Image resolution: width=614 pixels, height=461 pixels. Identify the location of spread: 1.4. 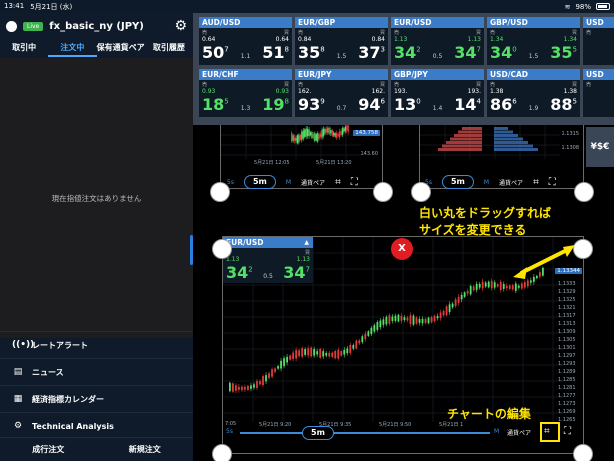
(437, 108).